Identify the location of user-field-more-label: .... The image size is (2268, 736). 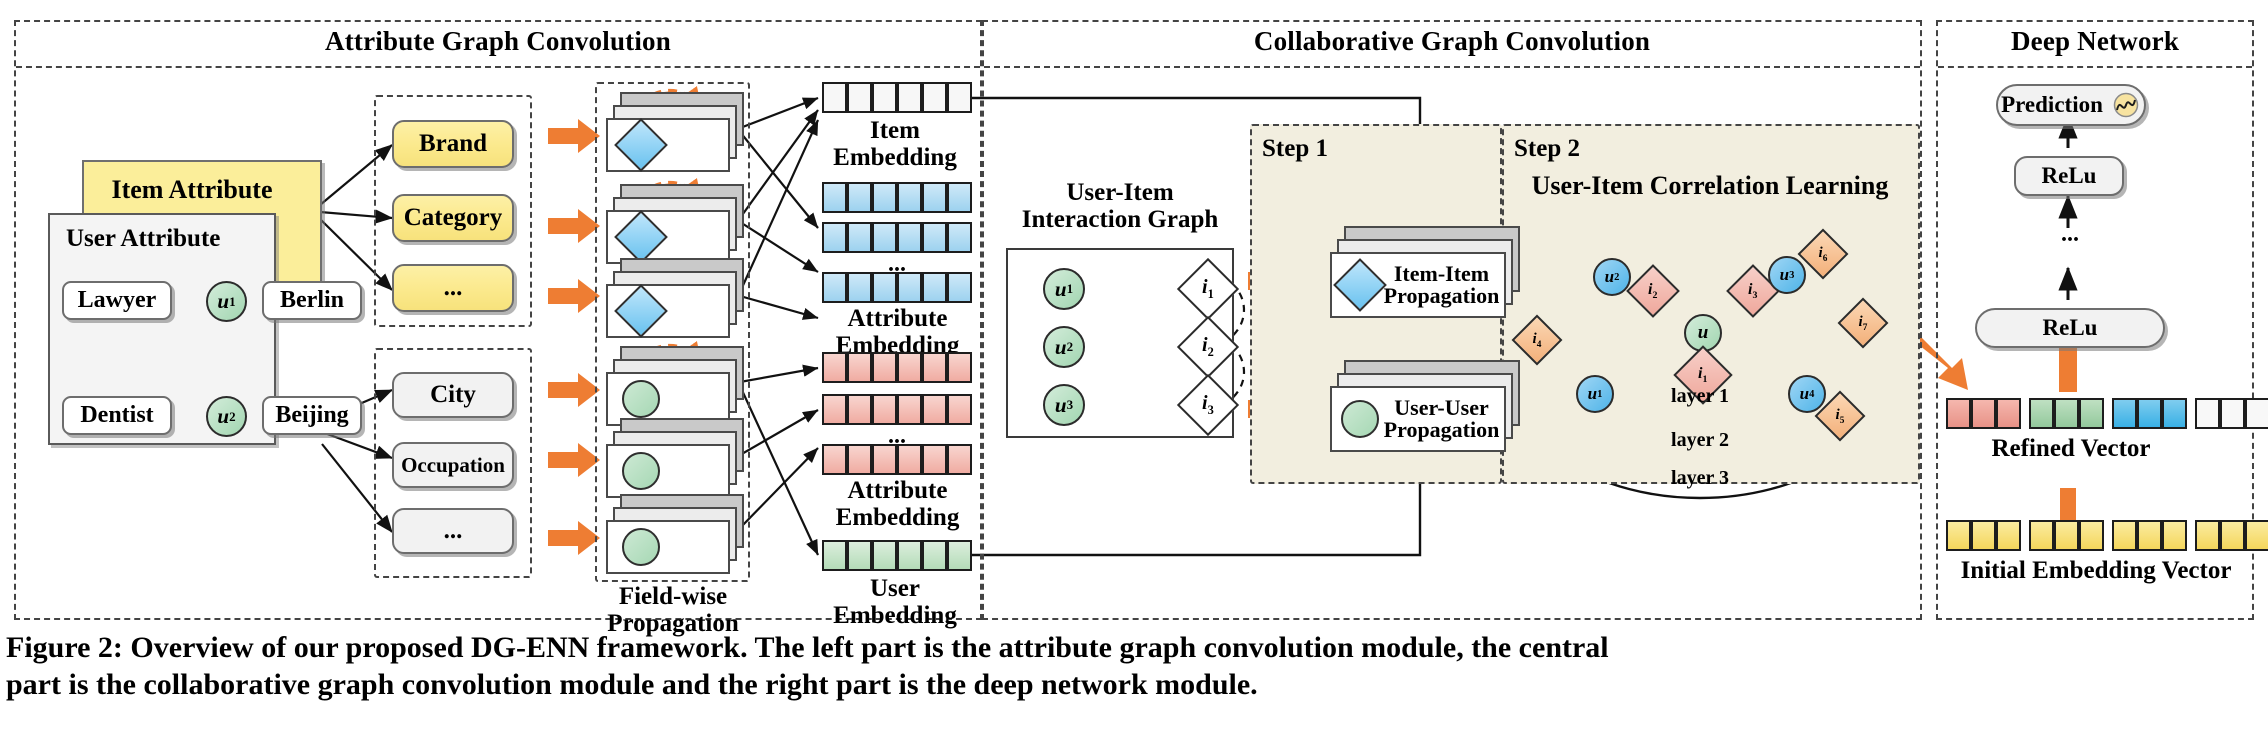
(453, 530).